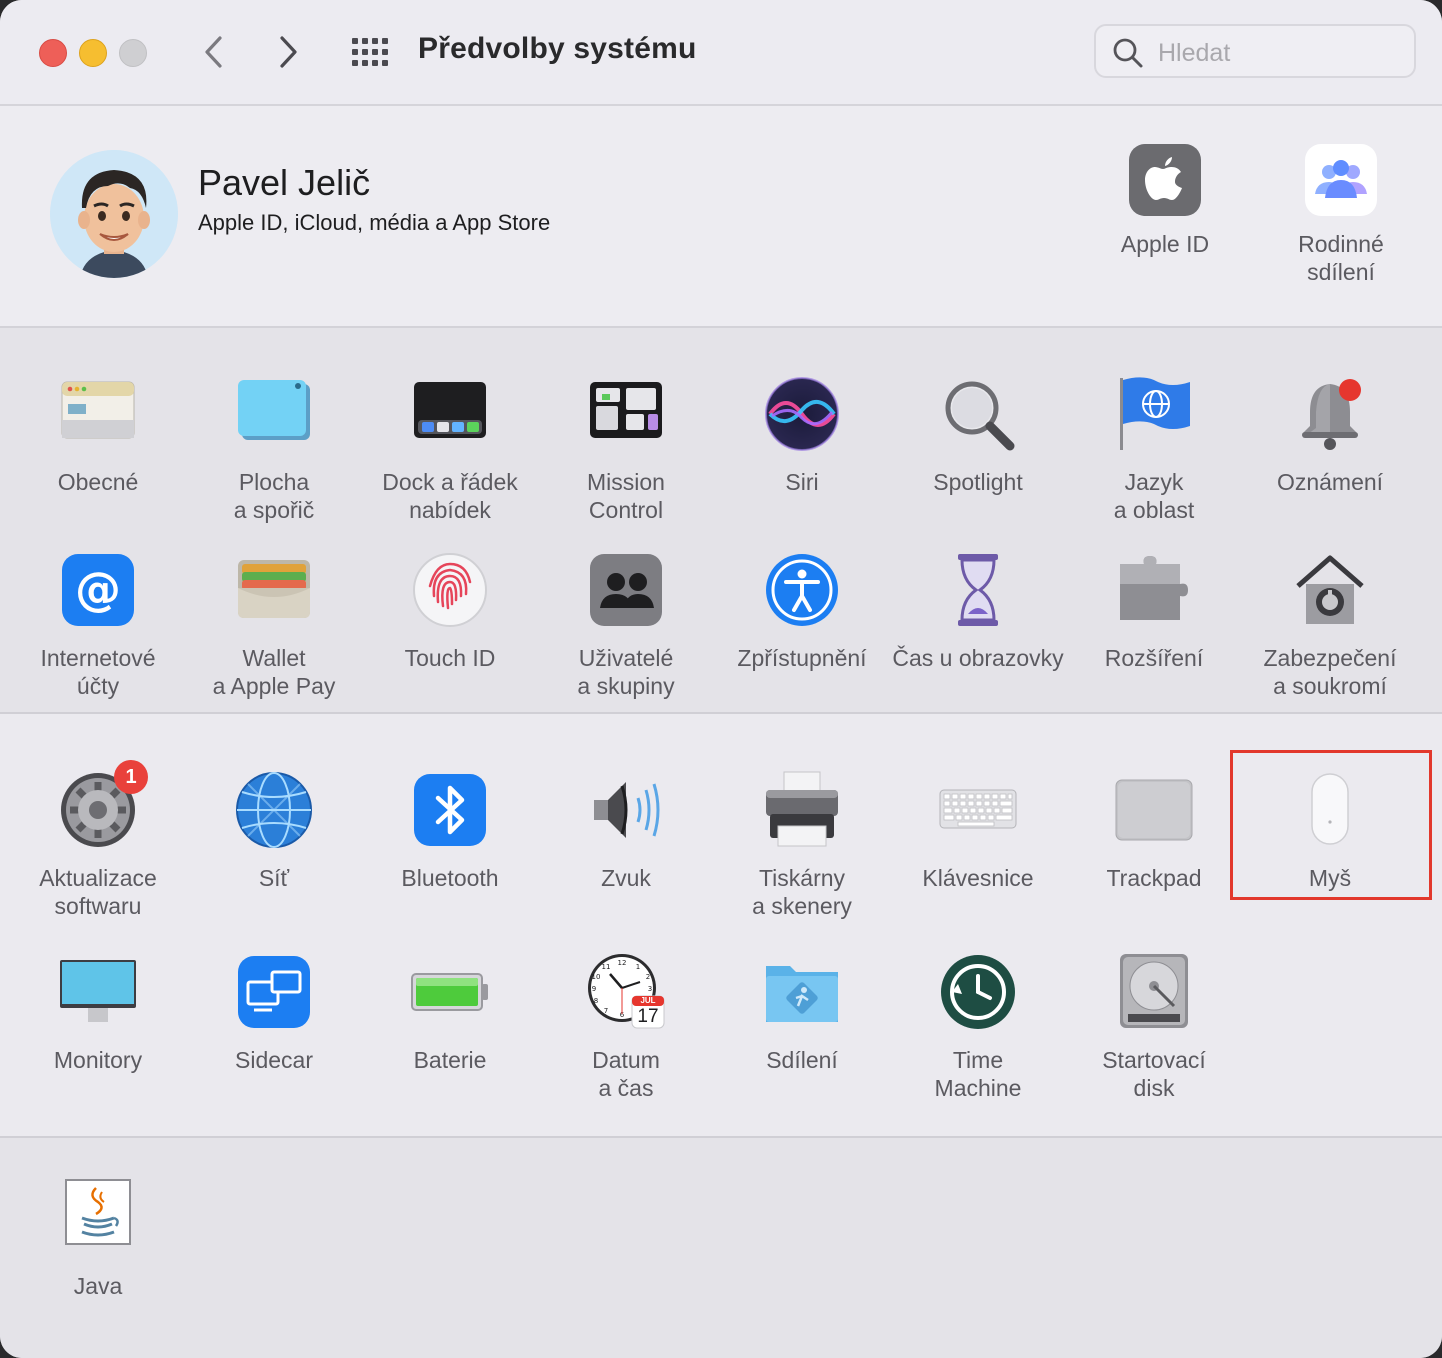 The height and width of the screenshot is (1358, 1442). I want to click on pane-label: Zvuk, so click(626, 878).